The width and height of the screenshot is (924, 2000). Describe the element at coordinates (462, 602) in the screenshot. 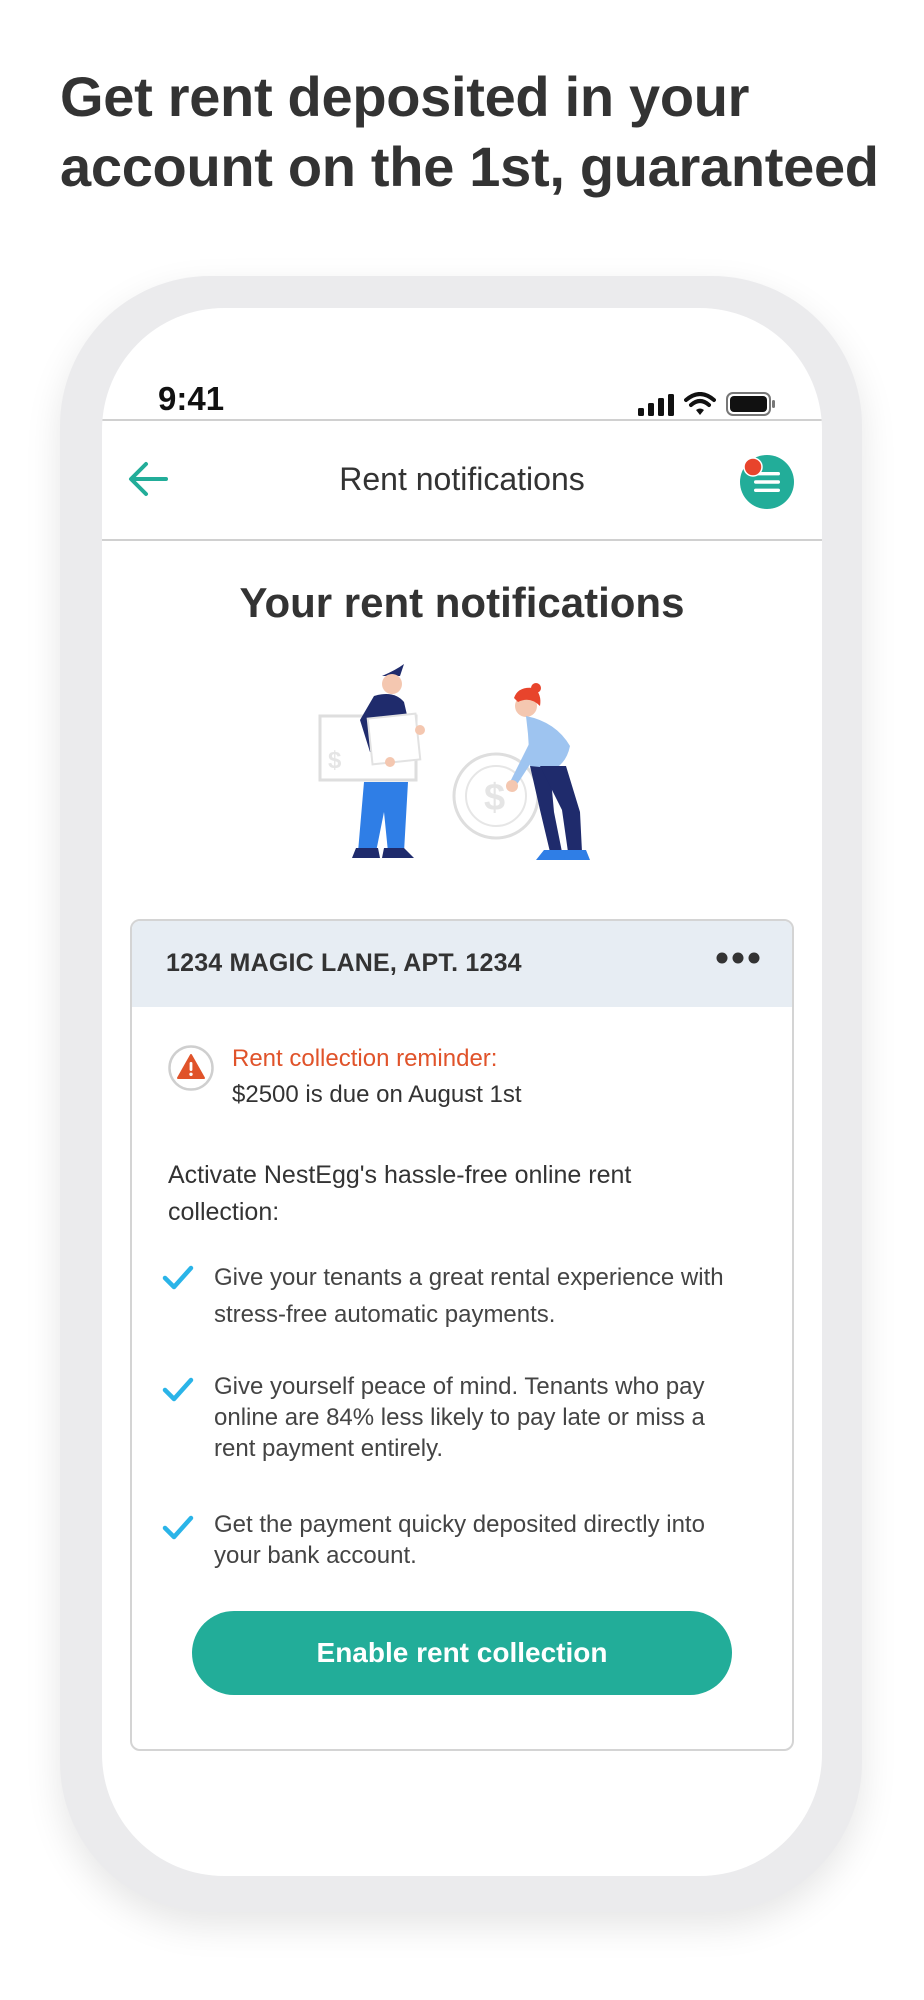

I see `page-heading: Your rent notifications` at that location.